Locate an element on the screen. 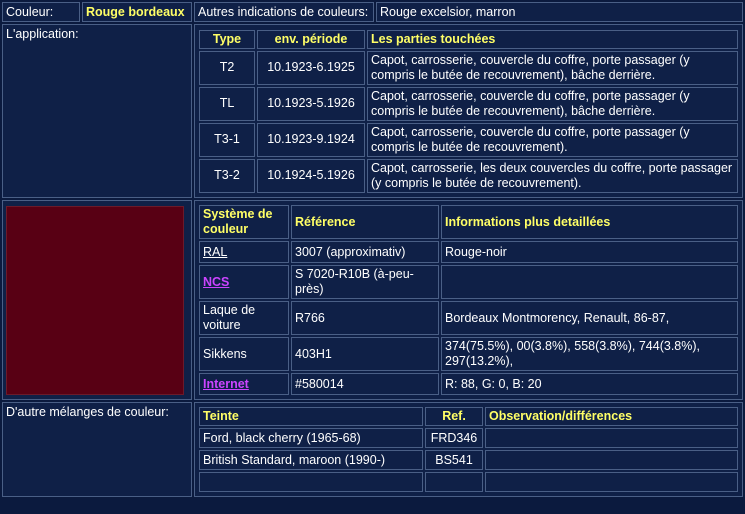  col-periode: env. période is located at coordinates (311, 39).